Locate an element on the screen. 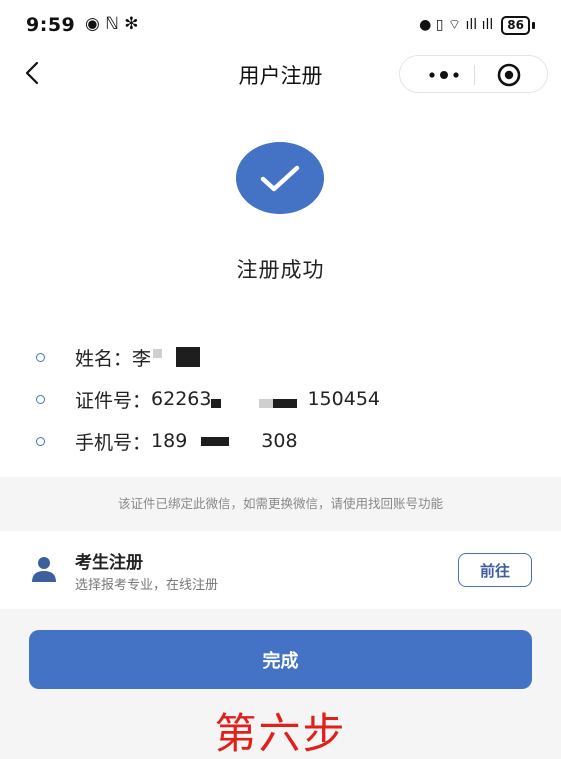  info-value-end: 308 is located at coordinates (279, 441).